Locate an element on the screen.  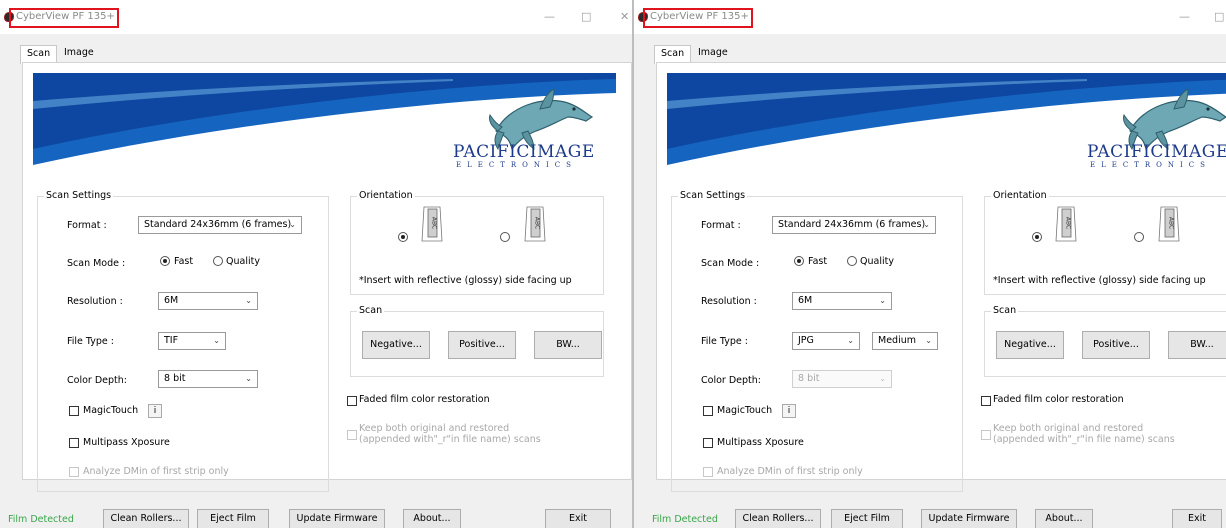
title-bar: CyberView PF 135+ — □ ✕ is located at coordinates (316, 17).